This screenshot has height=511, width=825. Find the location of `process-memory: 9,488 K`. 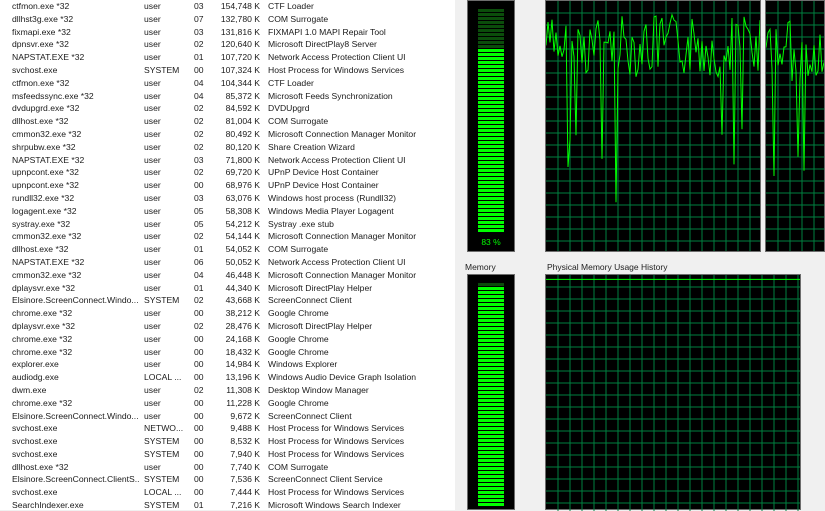

process-memory: 9,488 K is located at coordinates (245, 428).